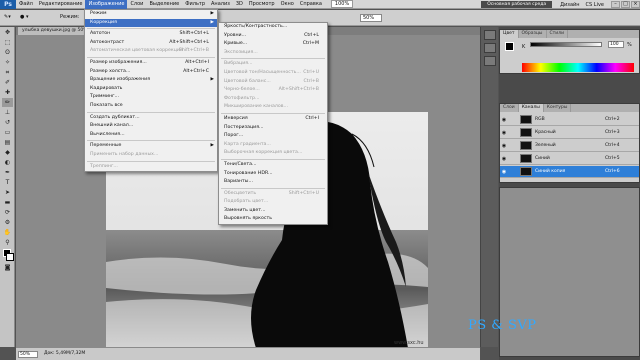 This screenshot has width=640, height=360. I want to click on menu-filter: Фильтр, so click(195, 4).